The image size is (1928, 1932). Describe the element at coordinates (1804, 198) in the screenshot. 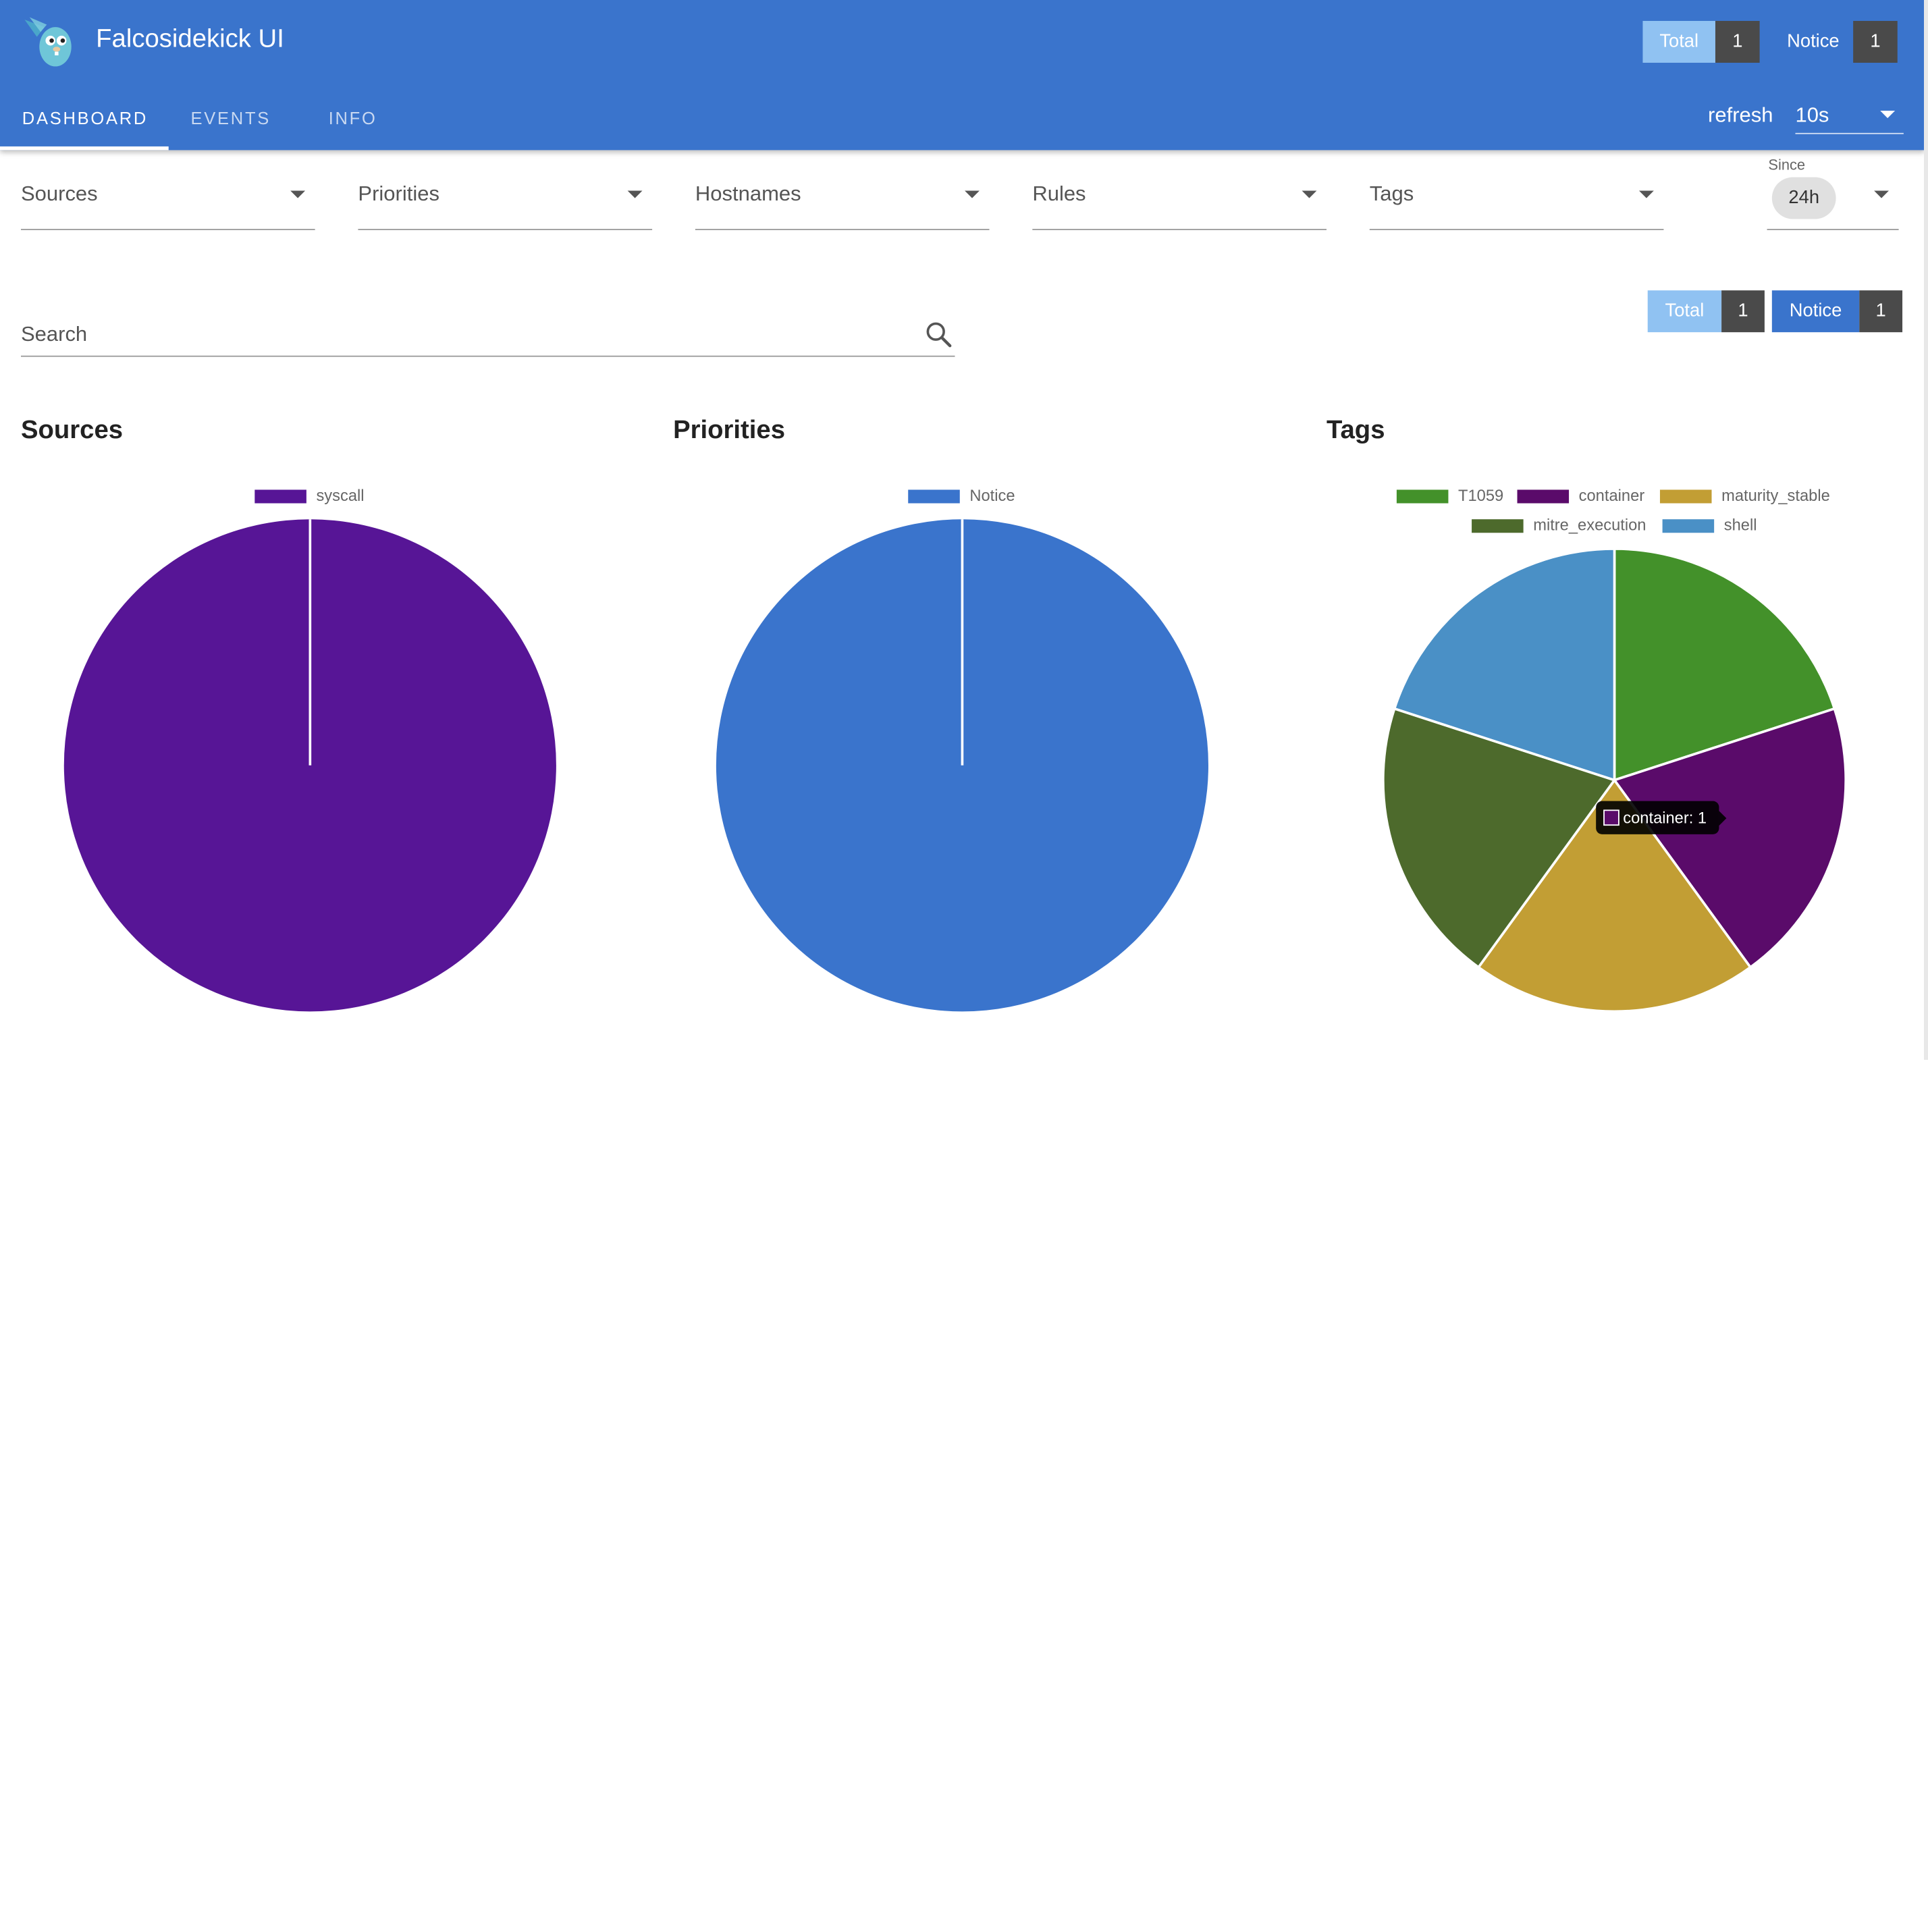

I see `since-value-chip: 24h` at that location.